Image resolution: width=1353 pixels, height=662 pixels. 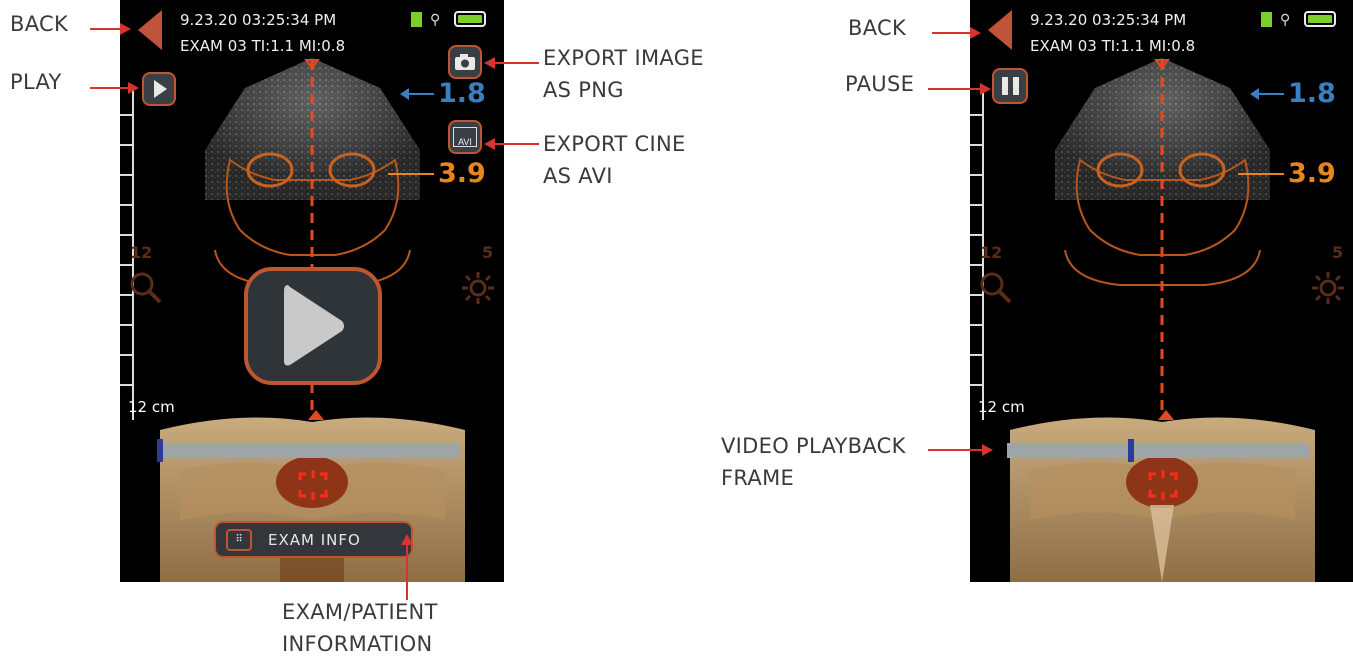 I want to click on pause-icon, so click(x=1010, y=86).